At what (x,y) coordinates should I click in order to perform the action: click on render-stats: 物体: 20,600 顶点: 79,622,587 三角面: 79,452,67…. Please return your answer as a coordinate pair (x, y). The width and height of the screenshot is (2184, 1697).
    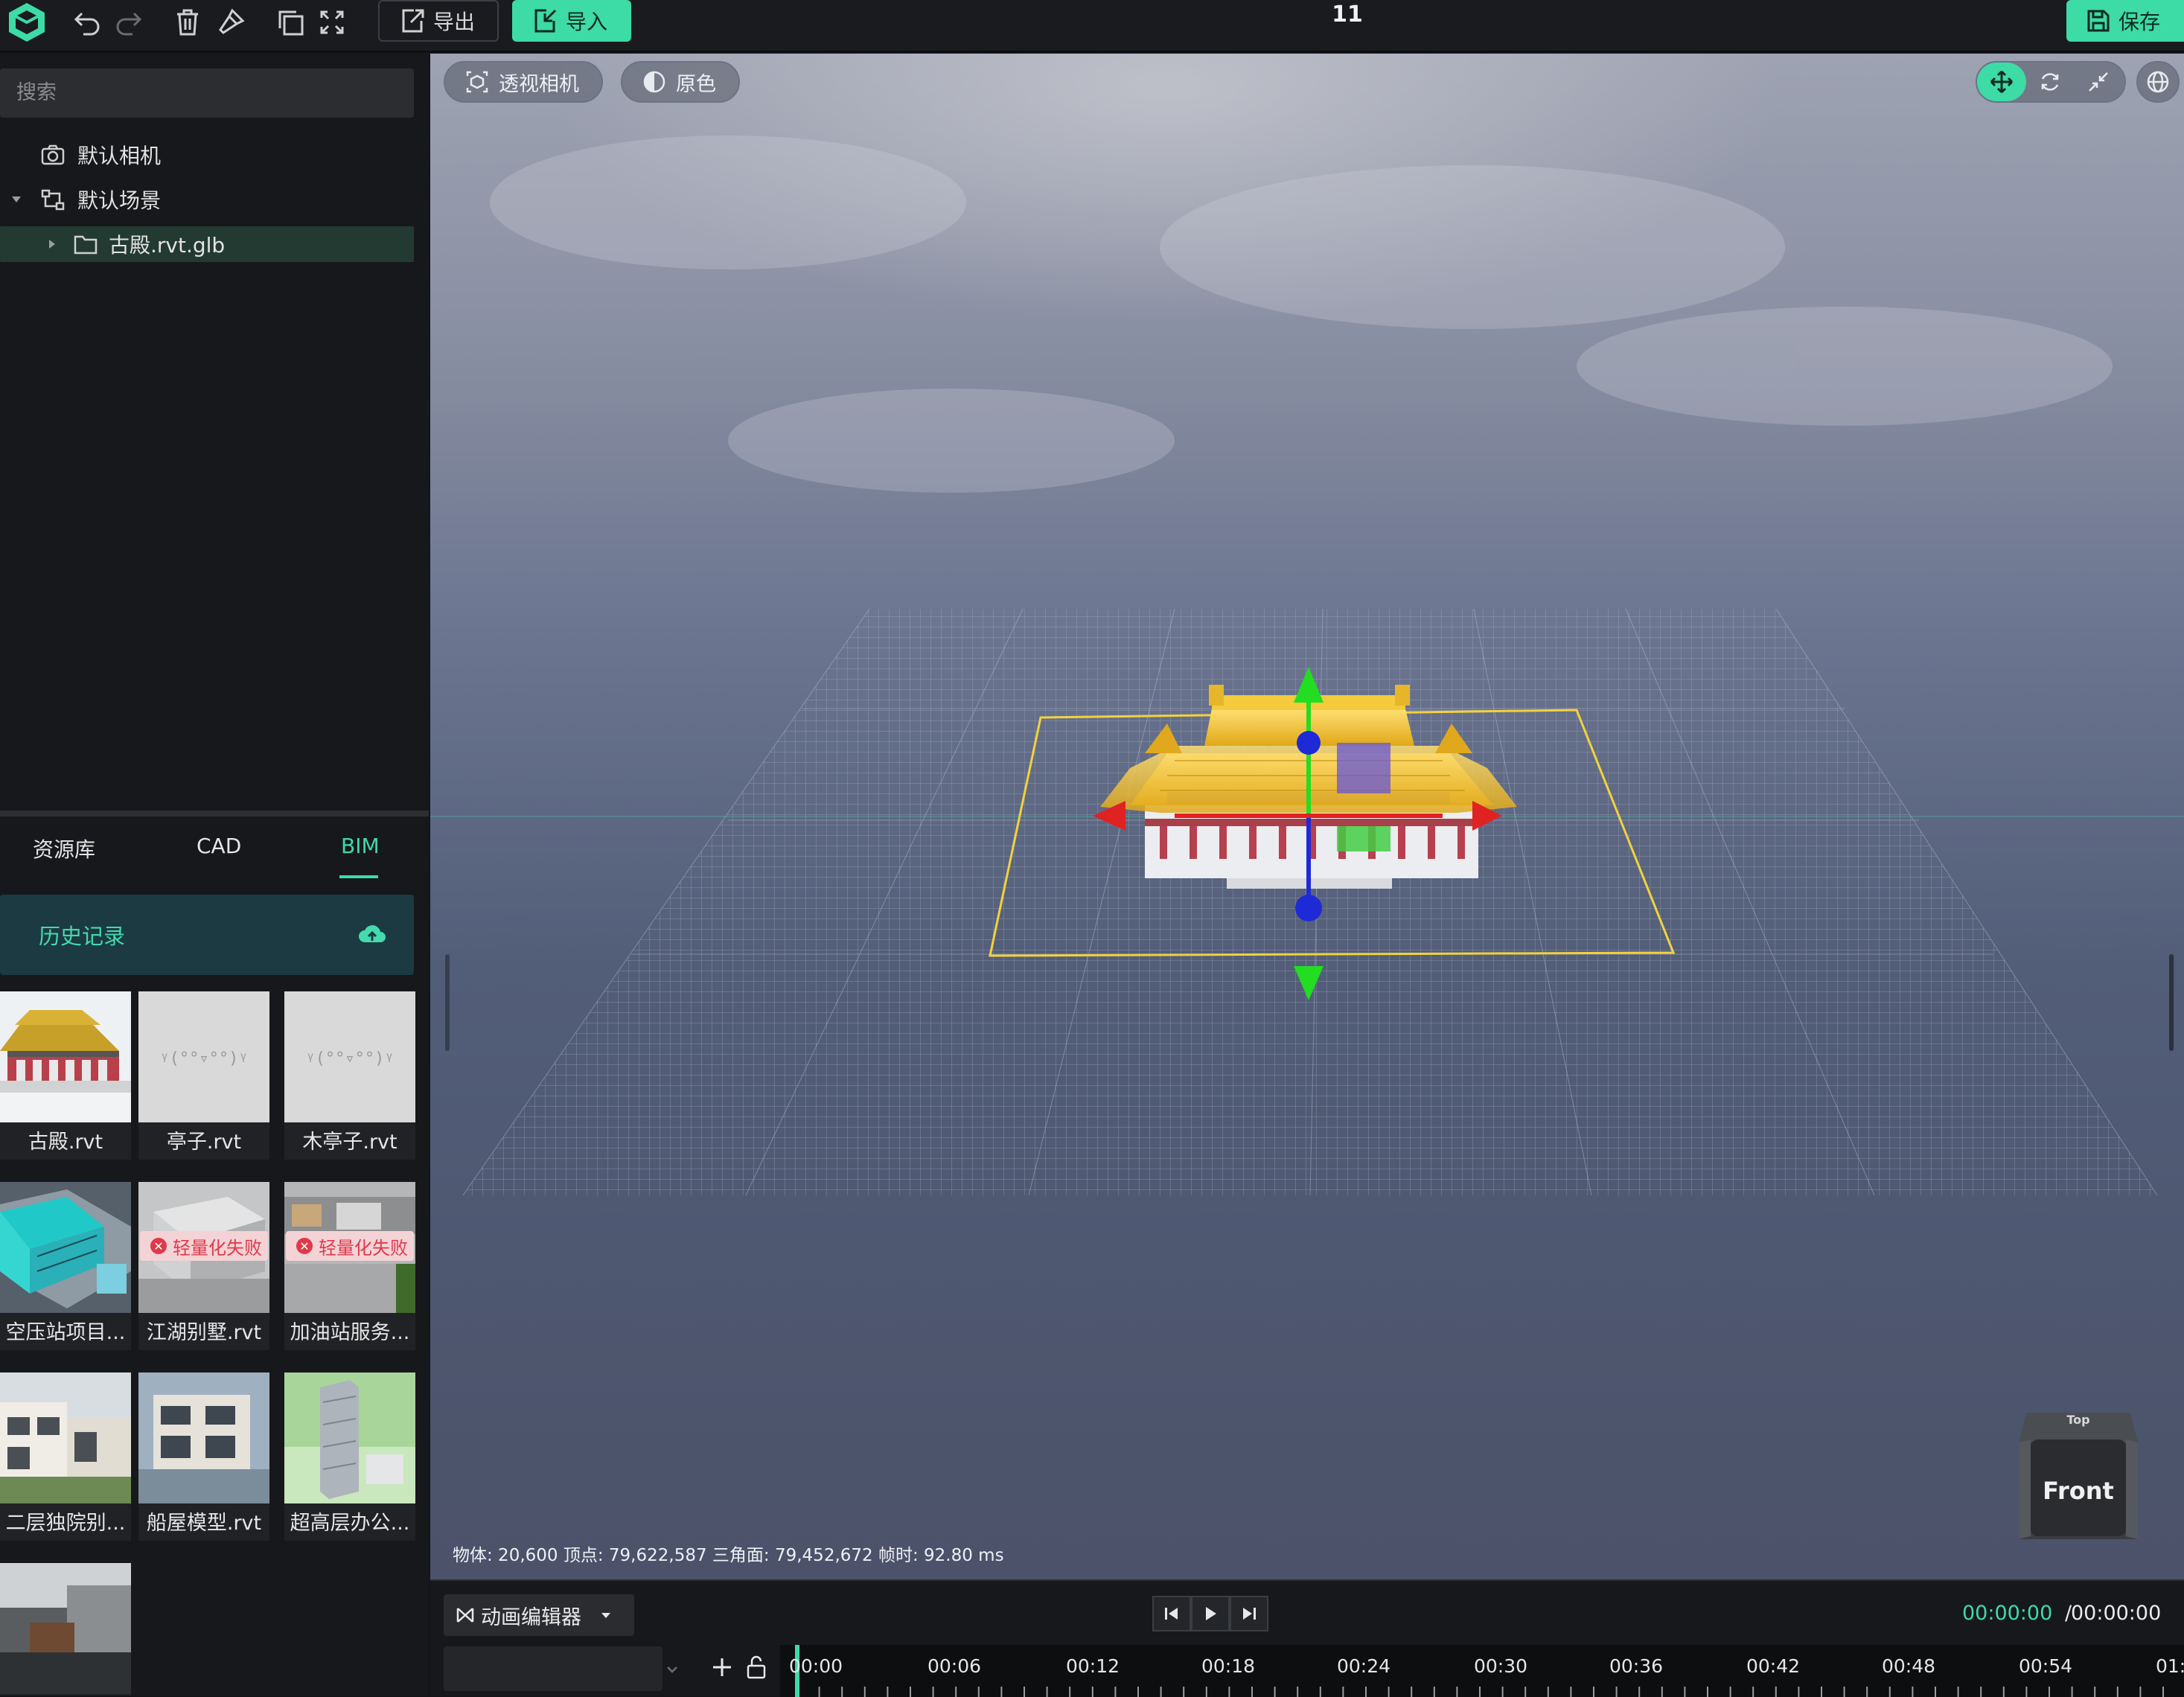
    Looking at the image, I should click on (728, 1556).